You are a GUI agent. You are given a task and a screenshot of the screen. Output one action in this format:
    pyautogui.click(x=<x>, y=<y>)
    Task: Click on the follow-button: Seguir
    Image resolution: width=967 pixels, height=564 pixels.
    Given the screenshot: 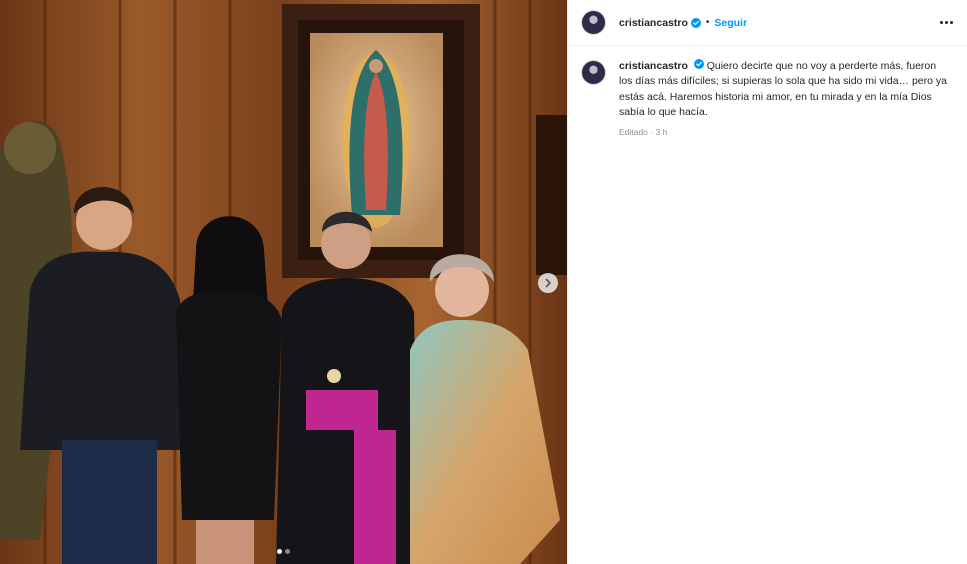 What is the action you would take?
    pyautogui.click(x=730, y=23)
    